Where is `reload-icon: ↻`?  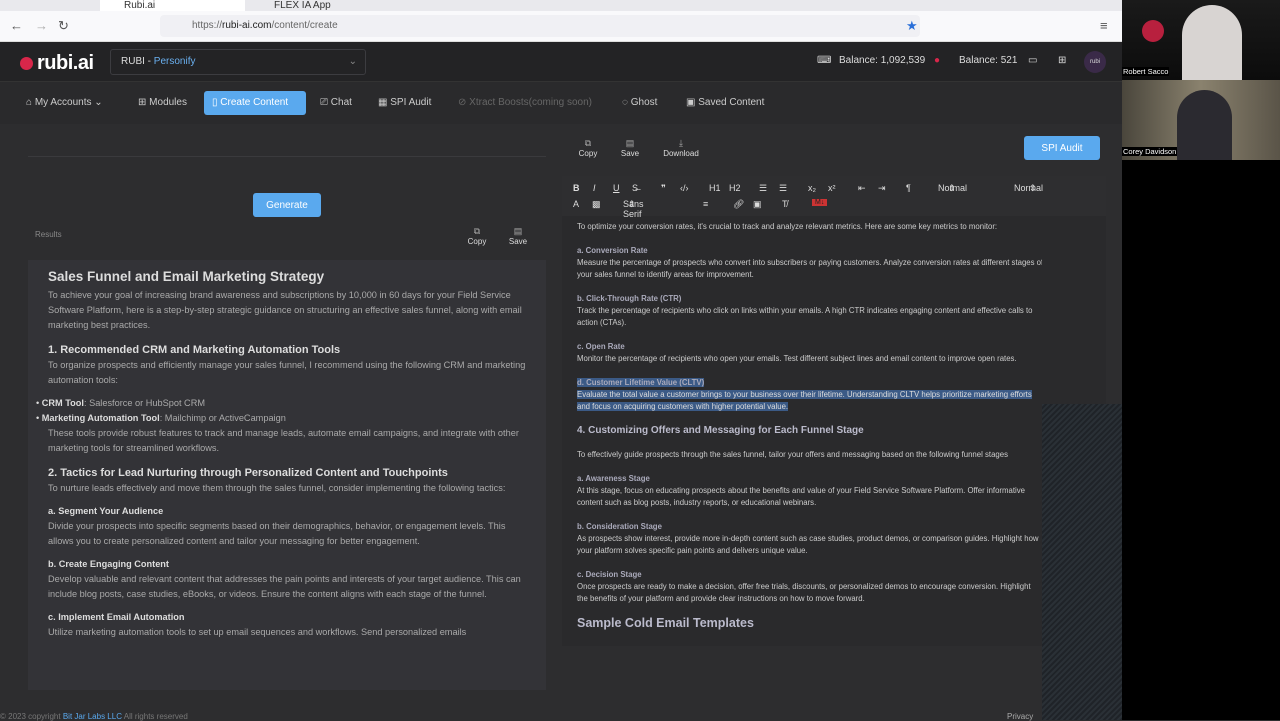 reload-icon: ↻ is located at coordinates (63, 26).